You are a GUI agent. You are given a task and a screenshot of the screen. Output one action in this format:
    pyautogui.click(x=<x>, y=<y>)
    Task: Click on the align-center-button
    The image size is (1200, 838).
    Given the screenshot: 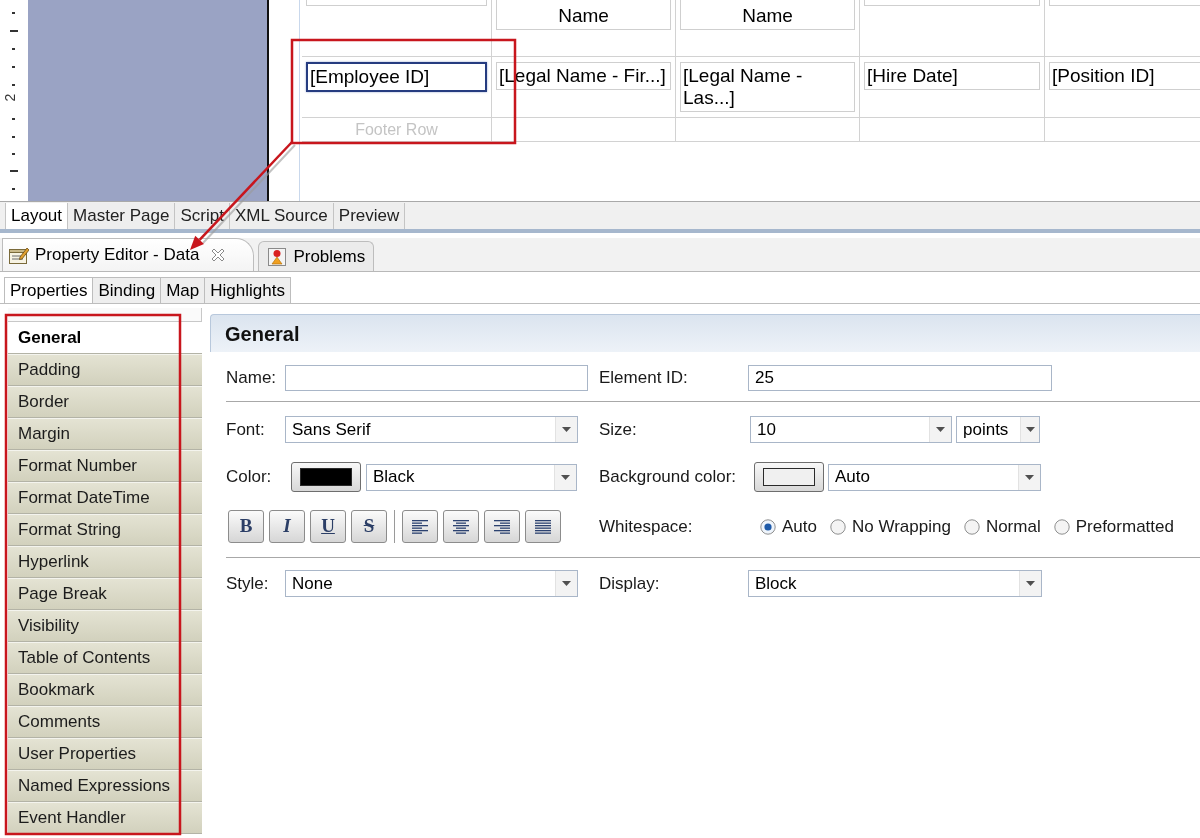 What is the action you would take?
    pyautogui.click(x=461, y=526)
    